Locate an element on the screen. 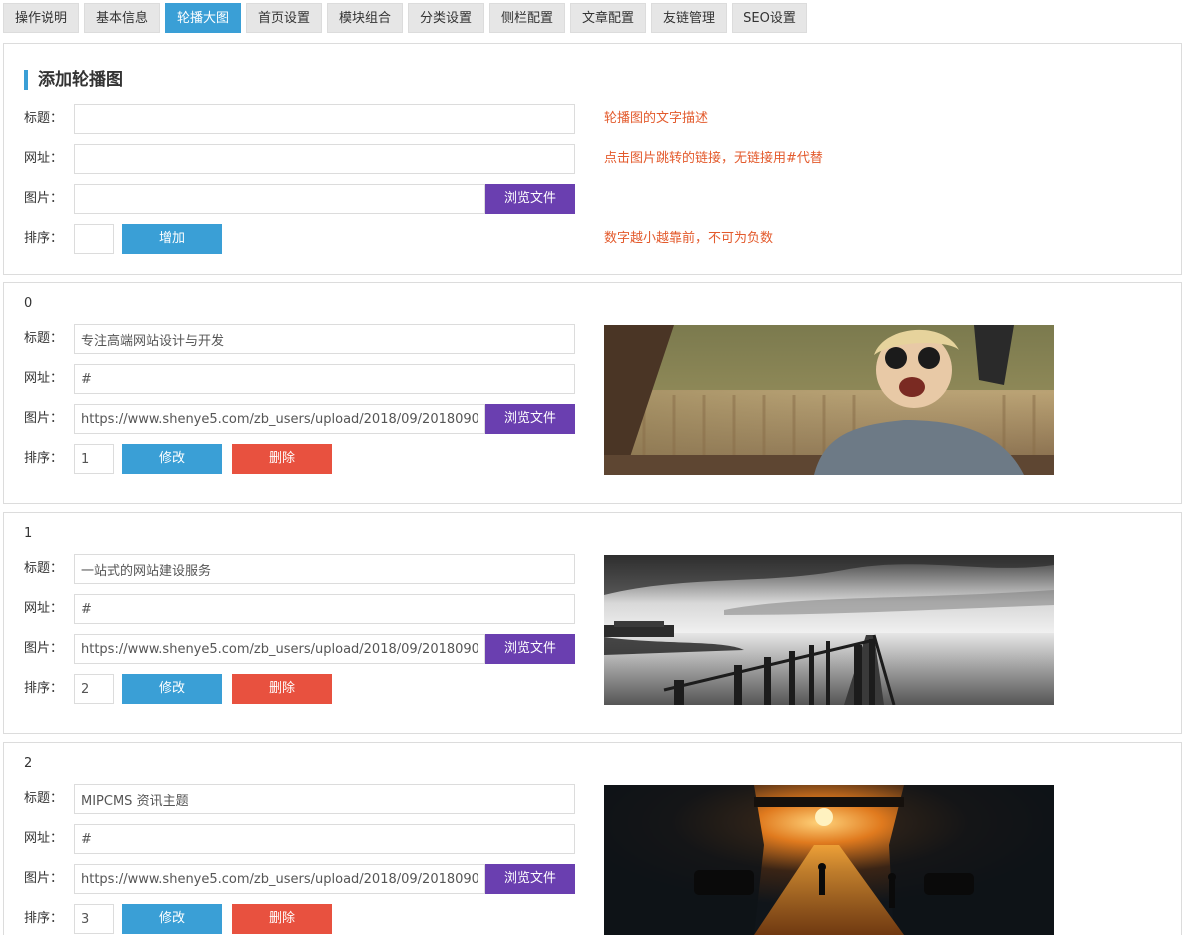  title-hint: 轮播图的文字描述 is located at coordinates (656, 118).